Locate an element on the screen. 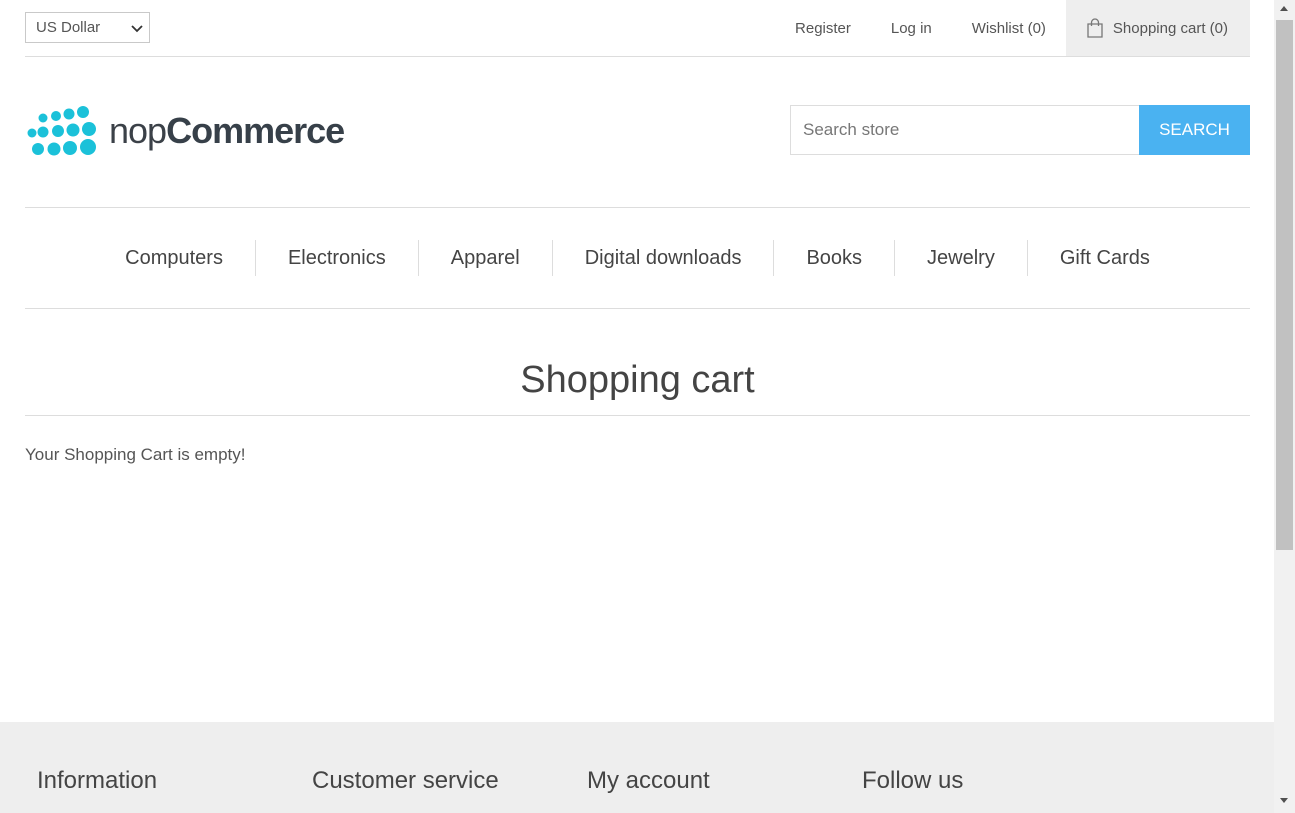 Image resolution: width=1295 pixels, height=813 pixels. scroll-up-arrow-icon is located at coordinates (1284, 8).